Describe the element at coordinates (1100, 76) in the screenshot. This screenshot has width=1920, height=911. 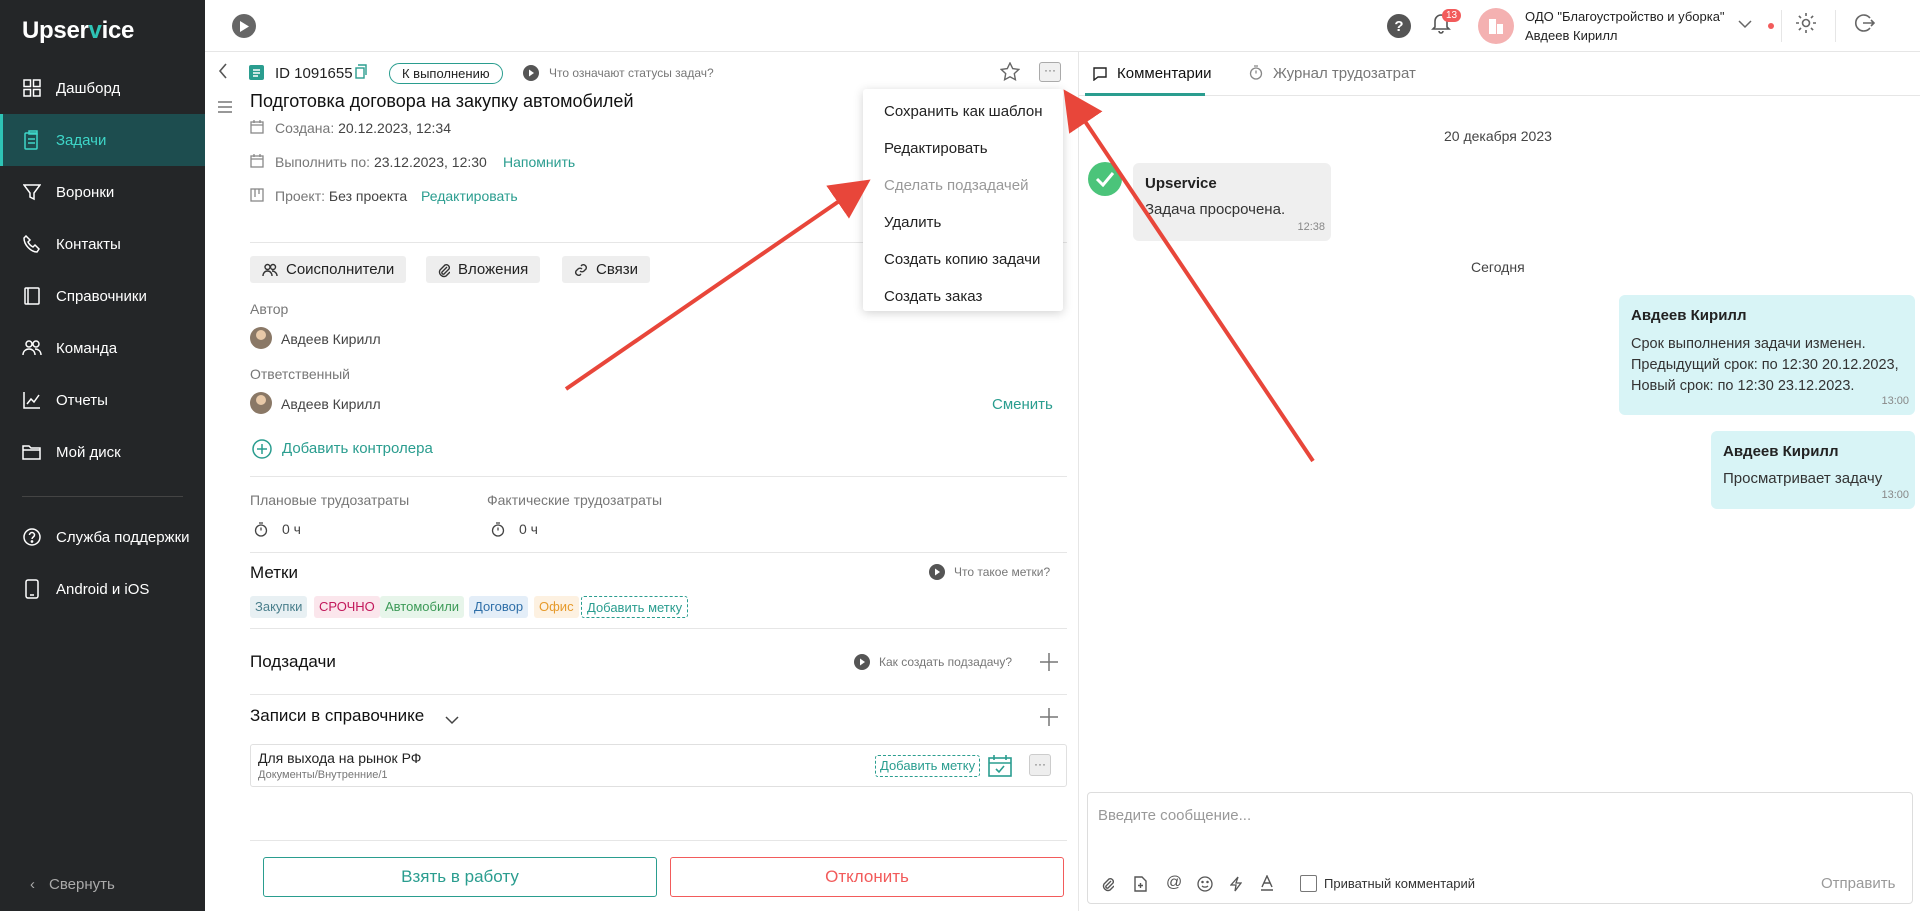
I see `chat-icon` at that location.